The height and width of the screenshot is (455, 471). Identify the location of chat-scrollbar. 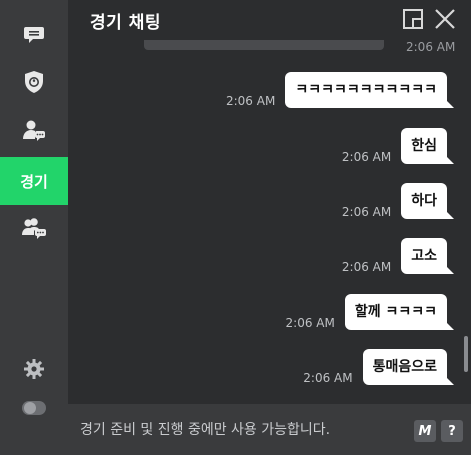
(466, 354).